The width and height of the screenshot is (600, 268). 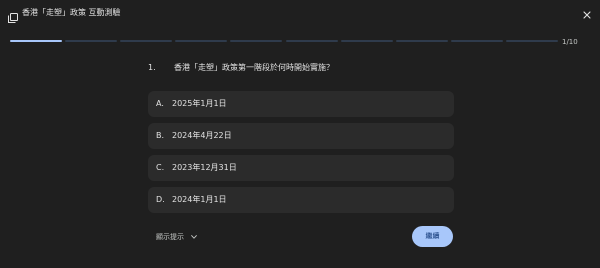 What do you see at coordinates (13, 15) in the screenshot?
I see `quiz-cards-icon` at bounding box center [13, 15].